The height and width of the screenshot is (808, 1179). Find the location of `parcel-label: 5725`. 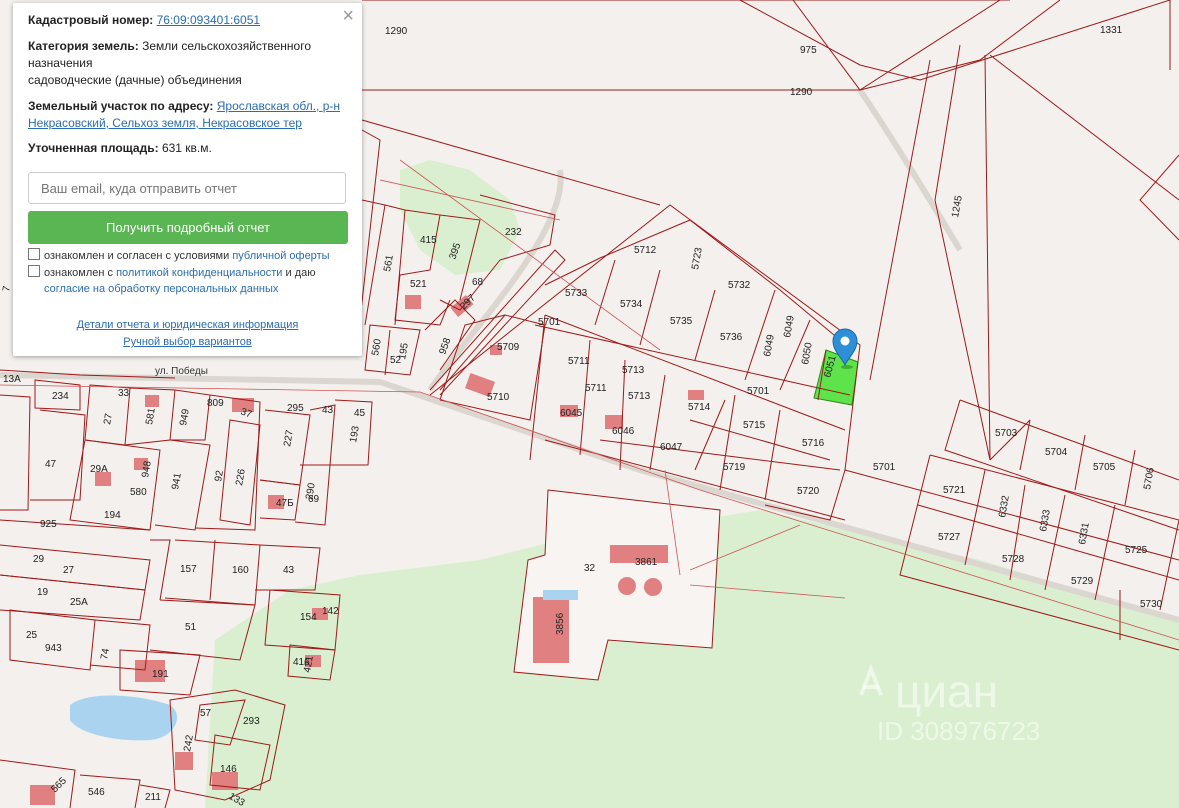

parcel-label: 5725 is located at coordinates (1136, 550).